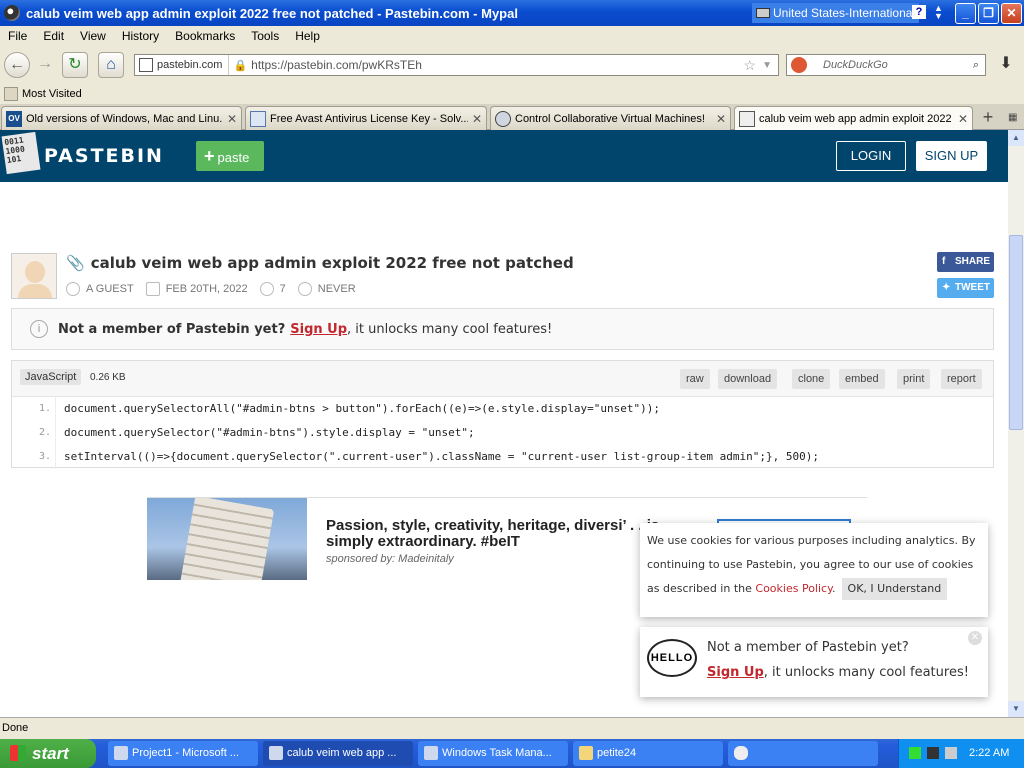  Describe the element at coordinates (21, 153) in the screenshot. I see `pastebin-logo-icon: 0011 1000 101` at that location.